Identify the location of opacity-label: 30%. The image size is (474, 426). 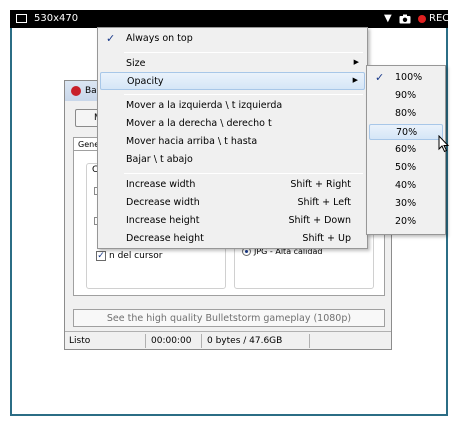
(406, 203).